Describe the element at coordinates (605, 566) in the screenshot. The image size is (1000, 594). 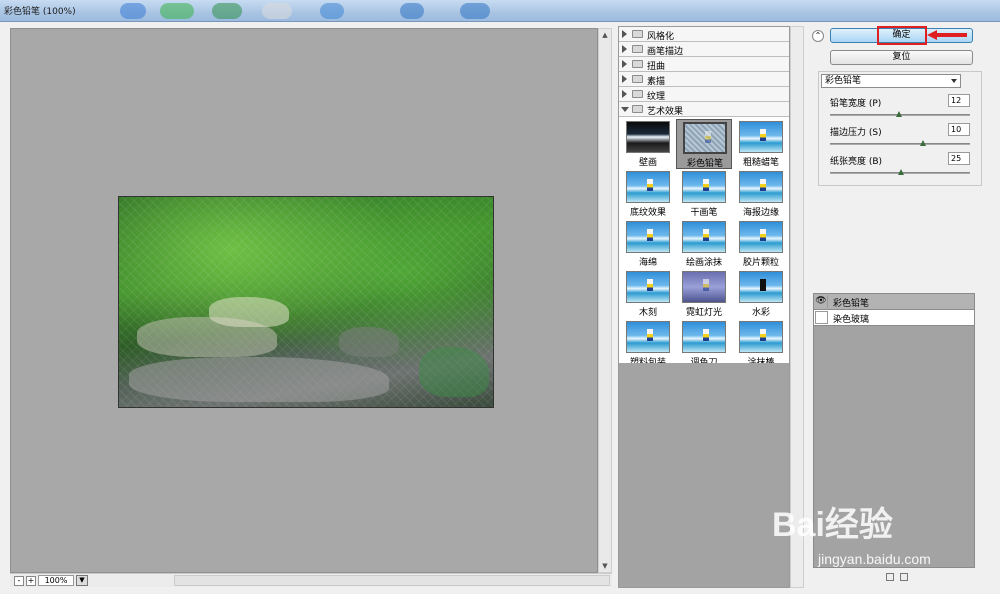
I see `scroll-down-icon: ▼` at that location.